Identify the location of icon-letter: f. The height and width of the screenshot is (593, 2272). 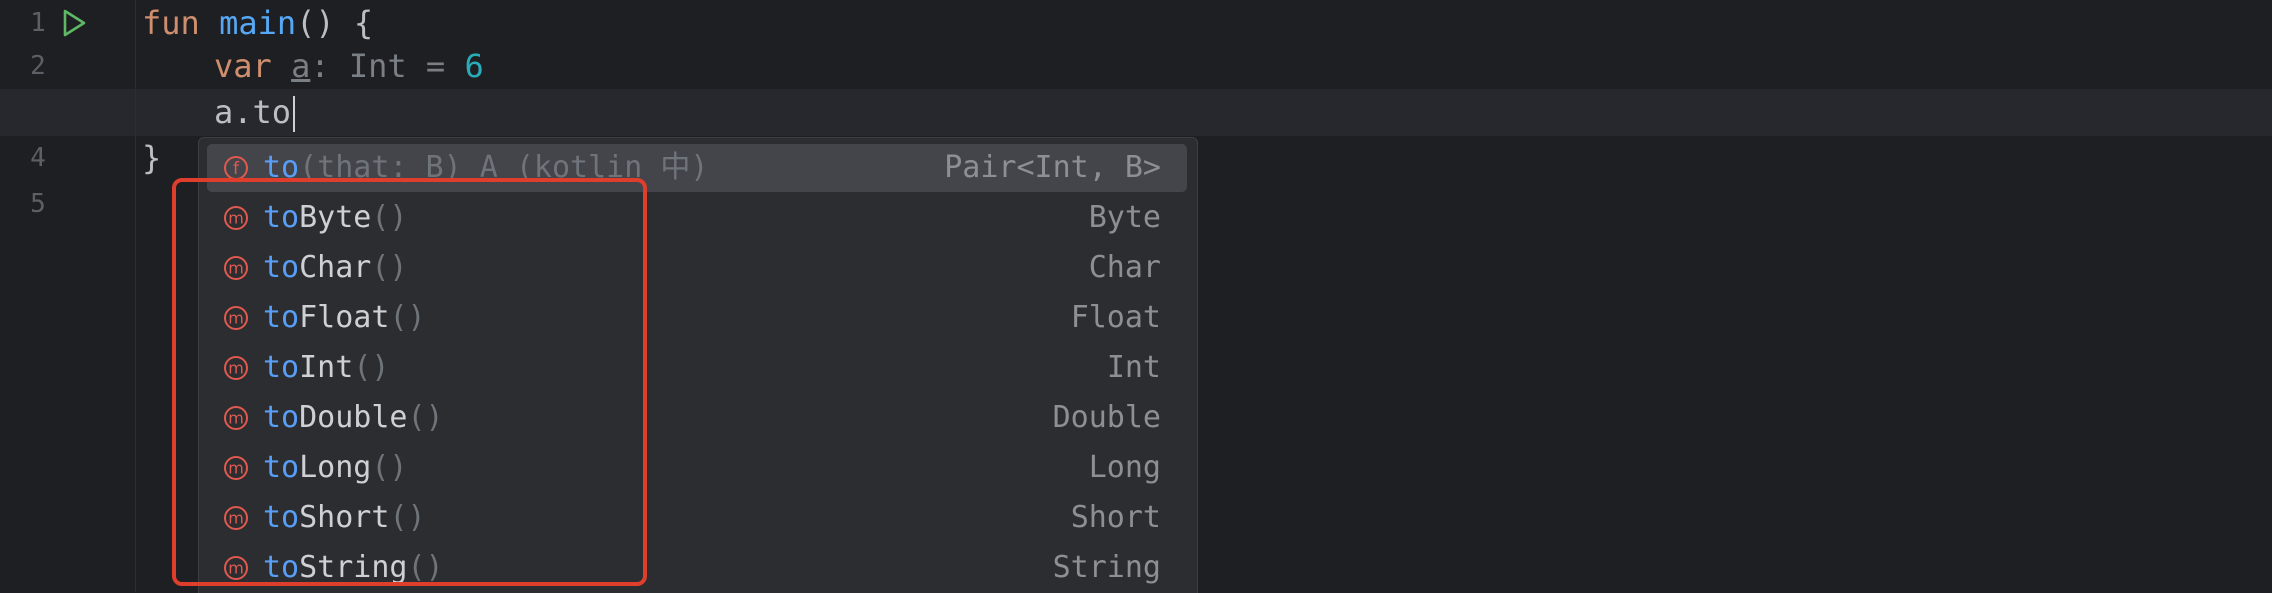
(236, 169).